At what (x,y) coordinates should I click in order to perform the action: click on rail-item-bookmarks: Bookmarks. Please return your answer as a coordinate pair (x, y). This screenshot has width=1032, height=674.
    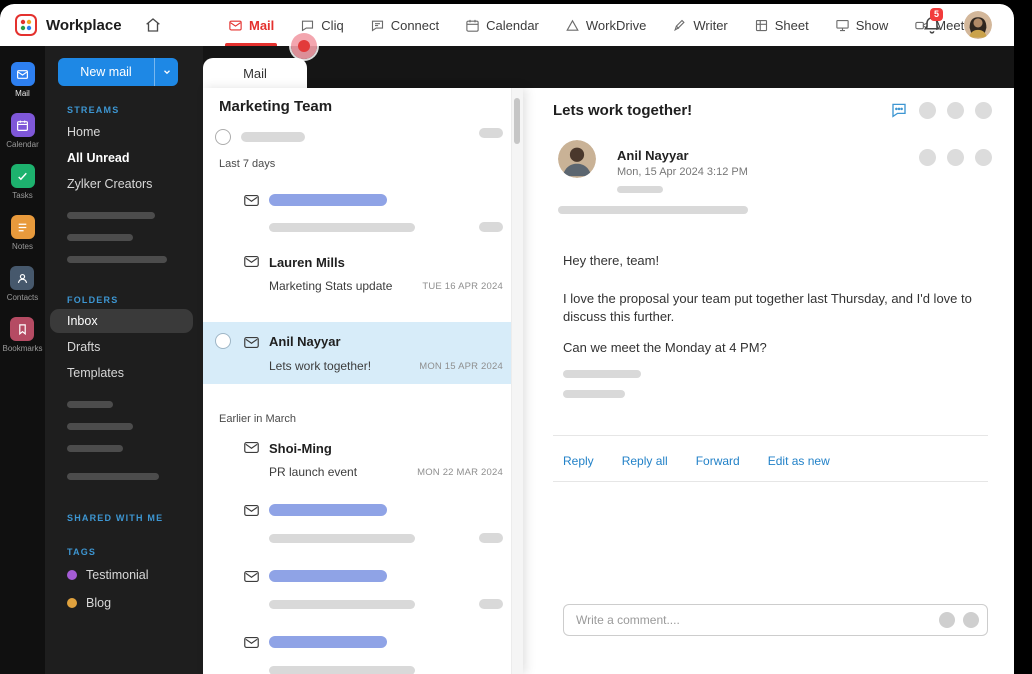
    Looking at the image, I should click on (22, 335).